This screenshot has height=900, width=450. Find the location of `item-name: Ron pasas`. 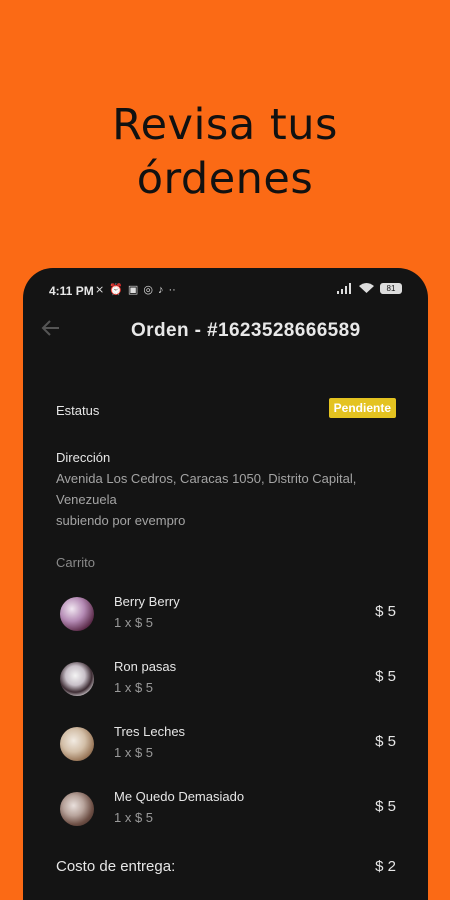

item-name: Ron pasas is located at coordinates (145, 666).